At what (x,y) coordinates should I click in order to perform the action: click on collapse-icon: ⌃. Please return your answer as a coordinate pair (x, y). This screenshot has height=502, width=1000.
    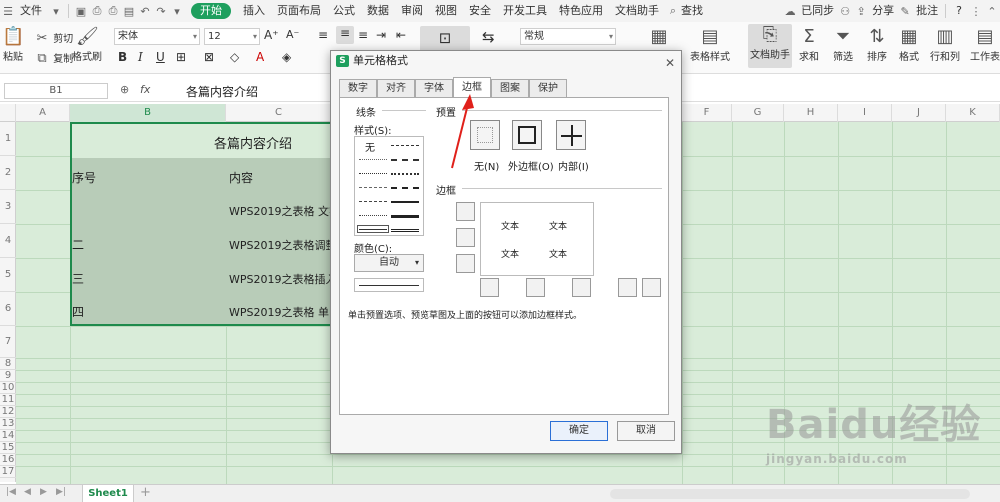
    Looking at the image, I should click on (992, 11).